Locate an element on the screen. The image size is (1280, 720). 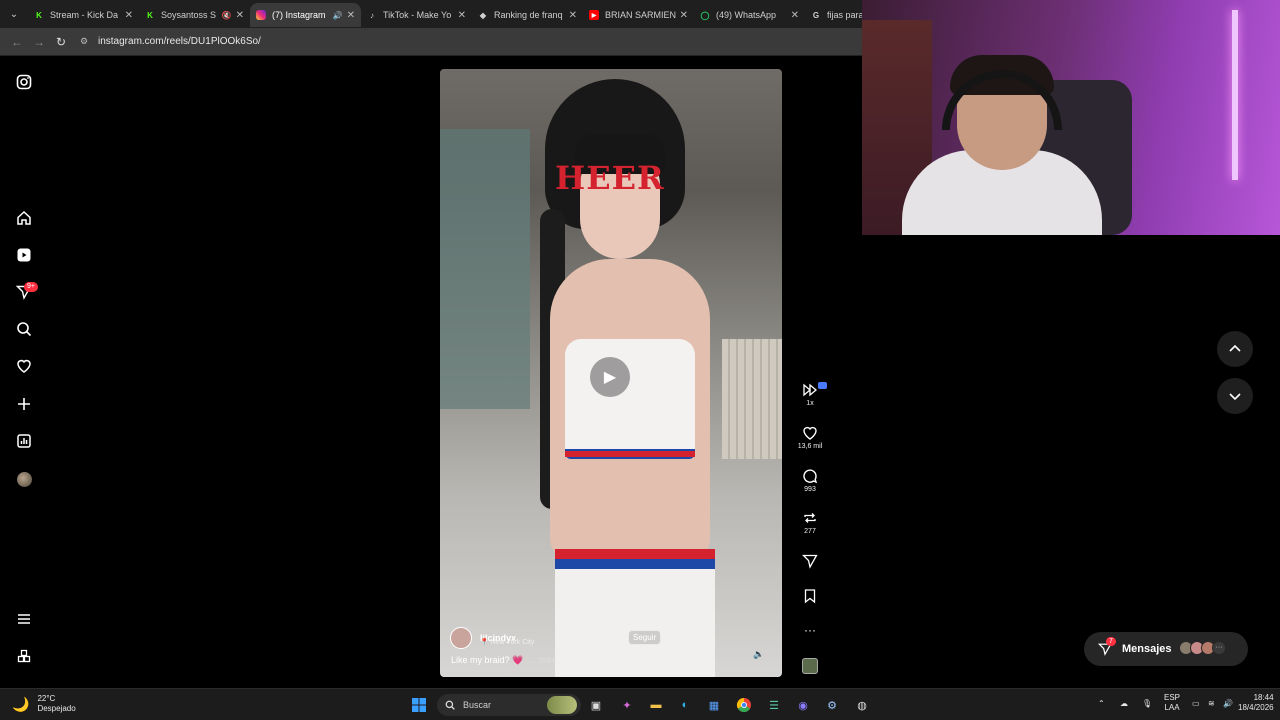
reload-icon: ↻ is located at coordinates (61, 42).